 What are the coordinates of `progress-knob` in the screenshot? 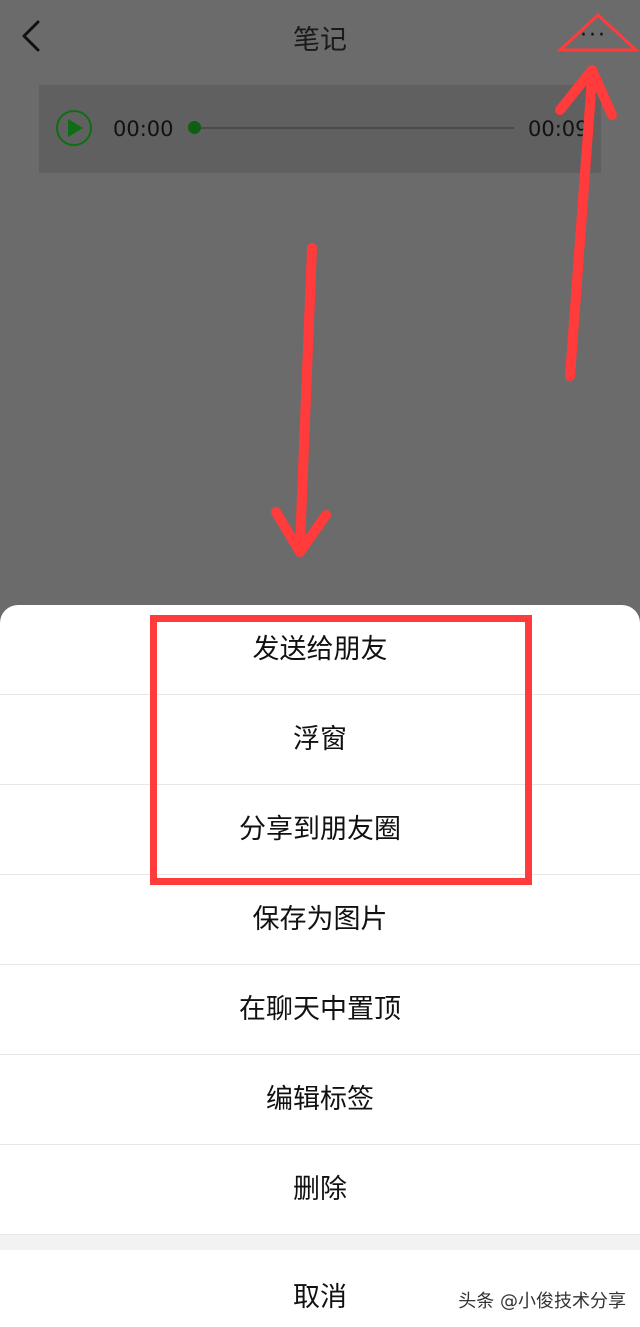 It's located at (194, 127).